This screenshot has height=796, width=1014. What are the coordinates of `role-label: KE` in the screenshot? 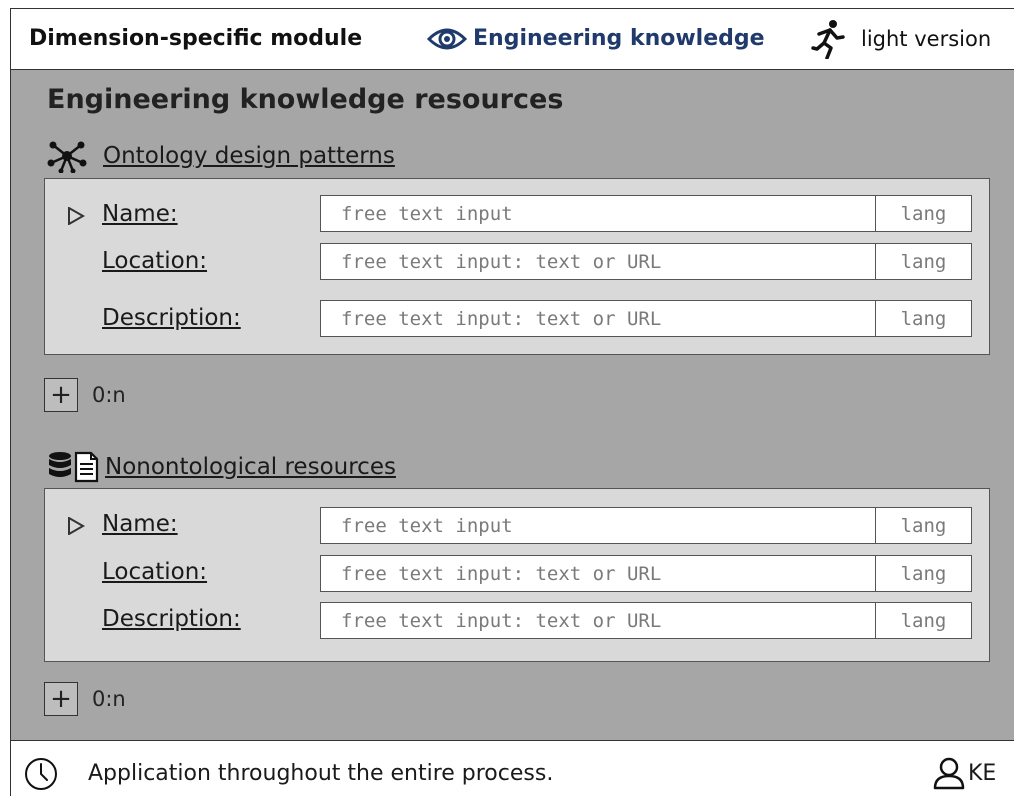 It's located at (982, 773).